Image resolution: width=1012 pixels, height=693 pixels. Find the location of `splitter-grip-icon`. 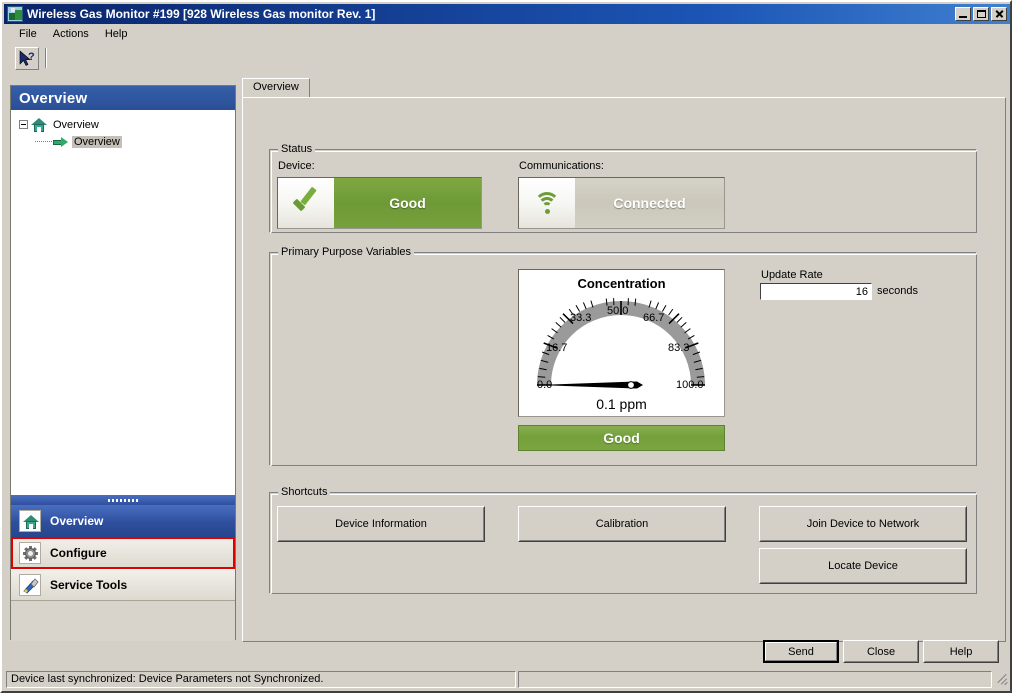

splitter-grip-icon is located at coordinates (123, 500).